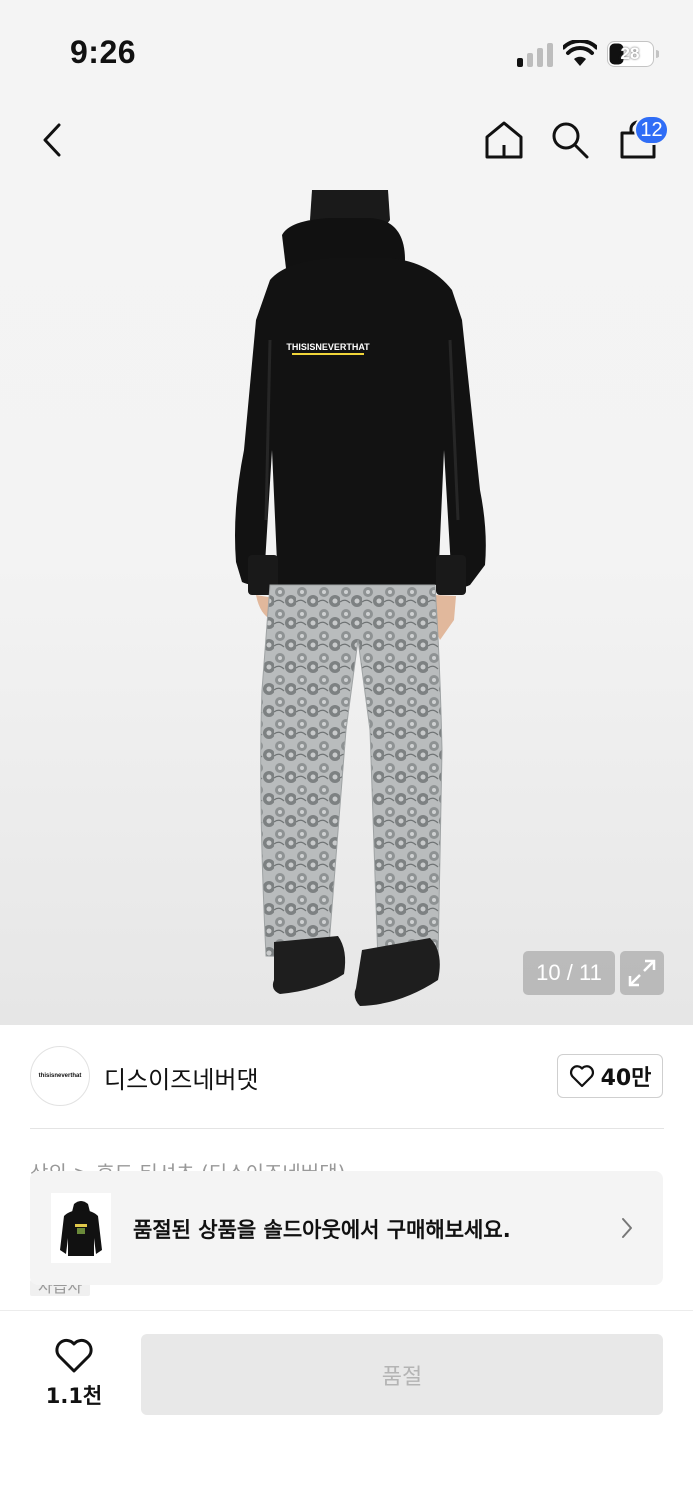 This screenshot has width=693, height=1500. What do you see at coordinates (580, 53) in the screenshot?
I see `wifi-icon` at bounding box center [580, 53].